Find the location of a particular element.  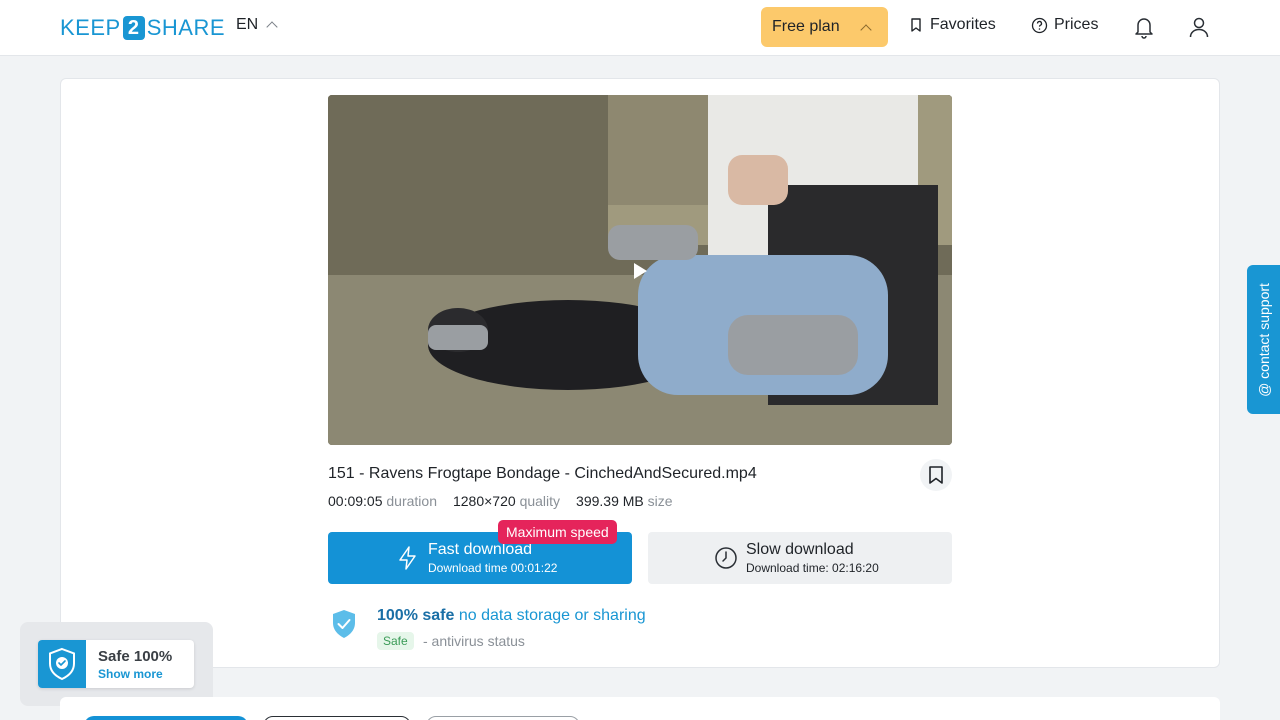

duration-value: 00:09:05 is located at coordinates (355, 501).